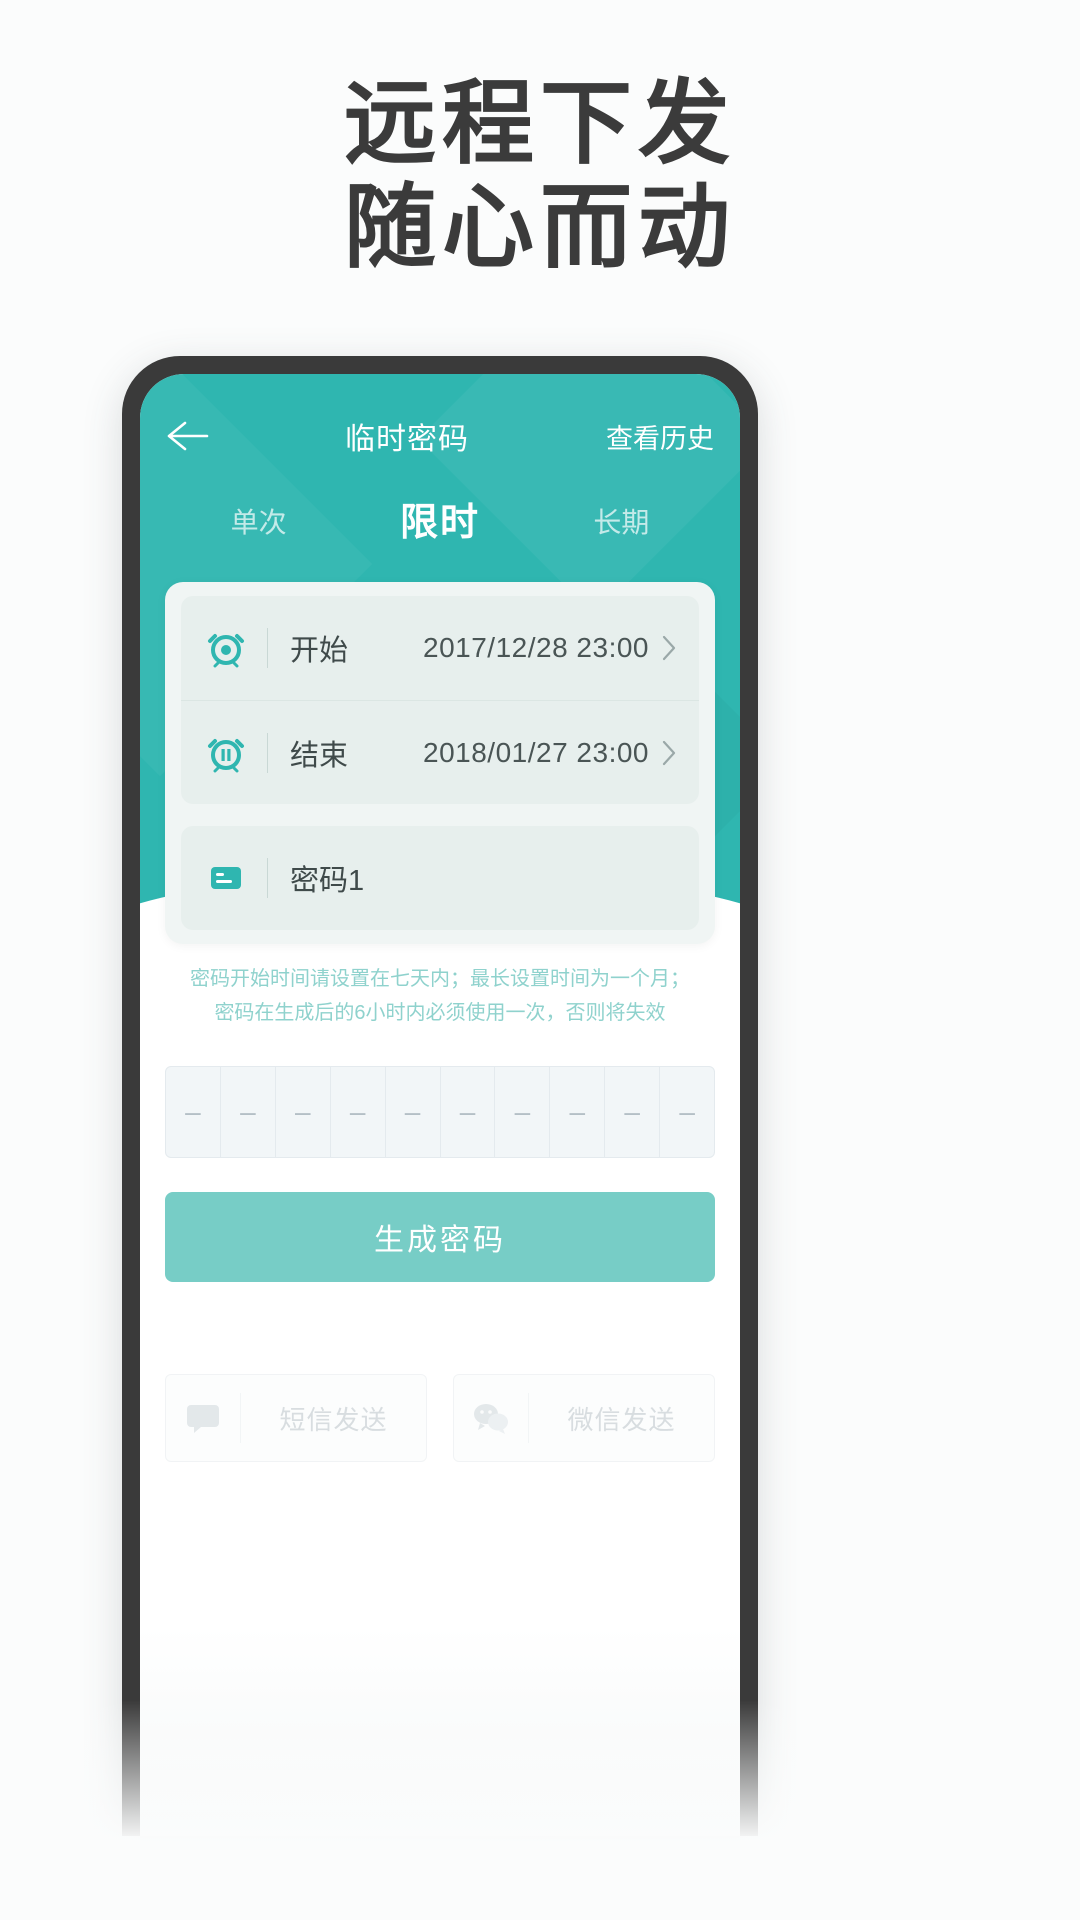 Image resolution: width=1080 pixels, height=1920 pixels. I want to click on tab-bar: 单次 限时 长期, so click(440, 523).